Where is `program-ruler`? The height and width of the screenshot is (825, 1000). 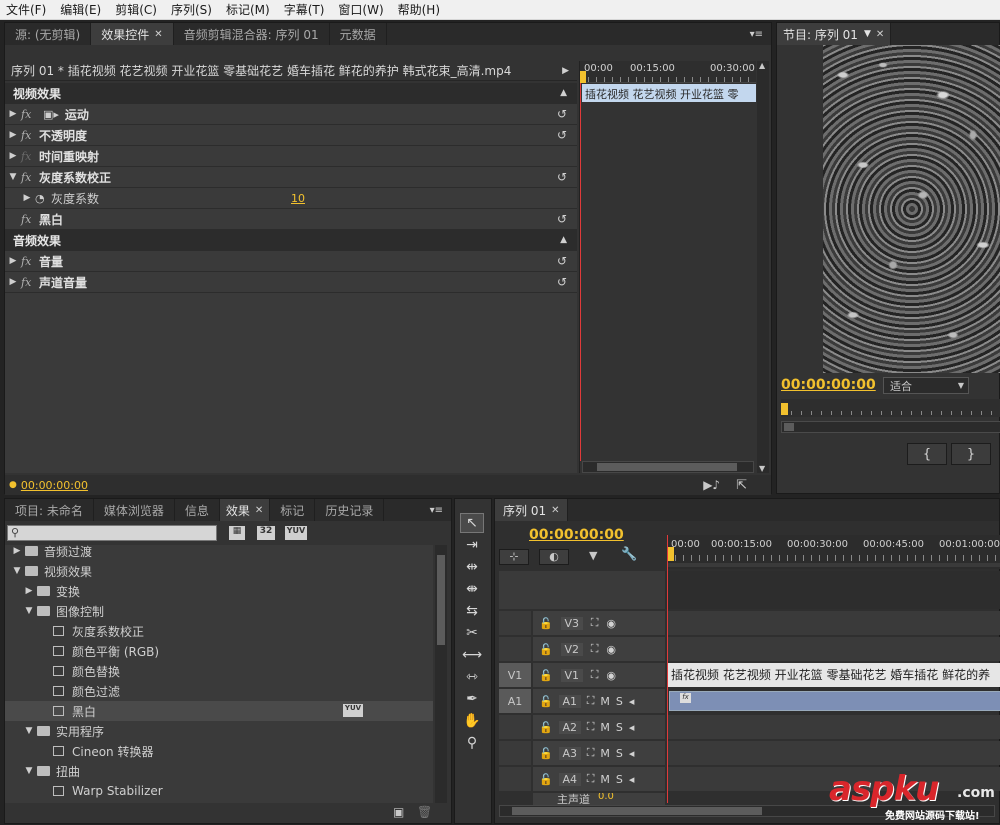 program-ruler is located at coordinates (890, 408).